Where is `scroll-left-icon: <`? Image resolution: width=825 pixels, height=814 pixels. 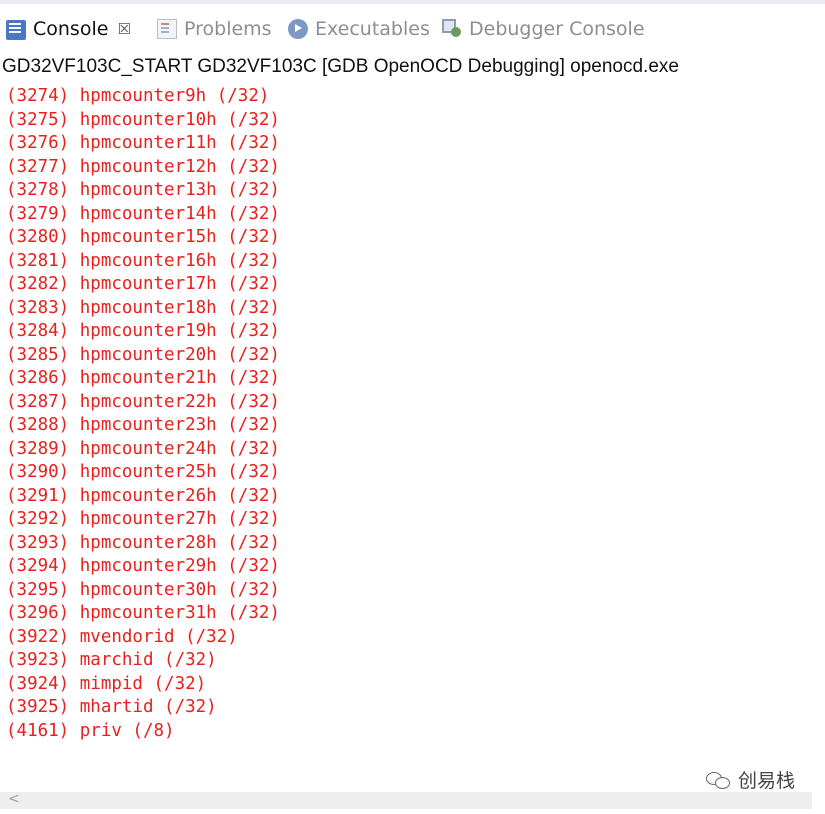 scroll-left-icon: < is located at coordinates (14, 799).